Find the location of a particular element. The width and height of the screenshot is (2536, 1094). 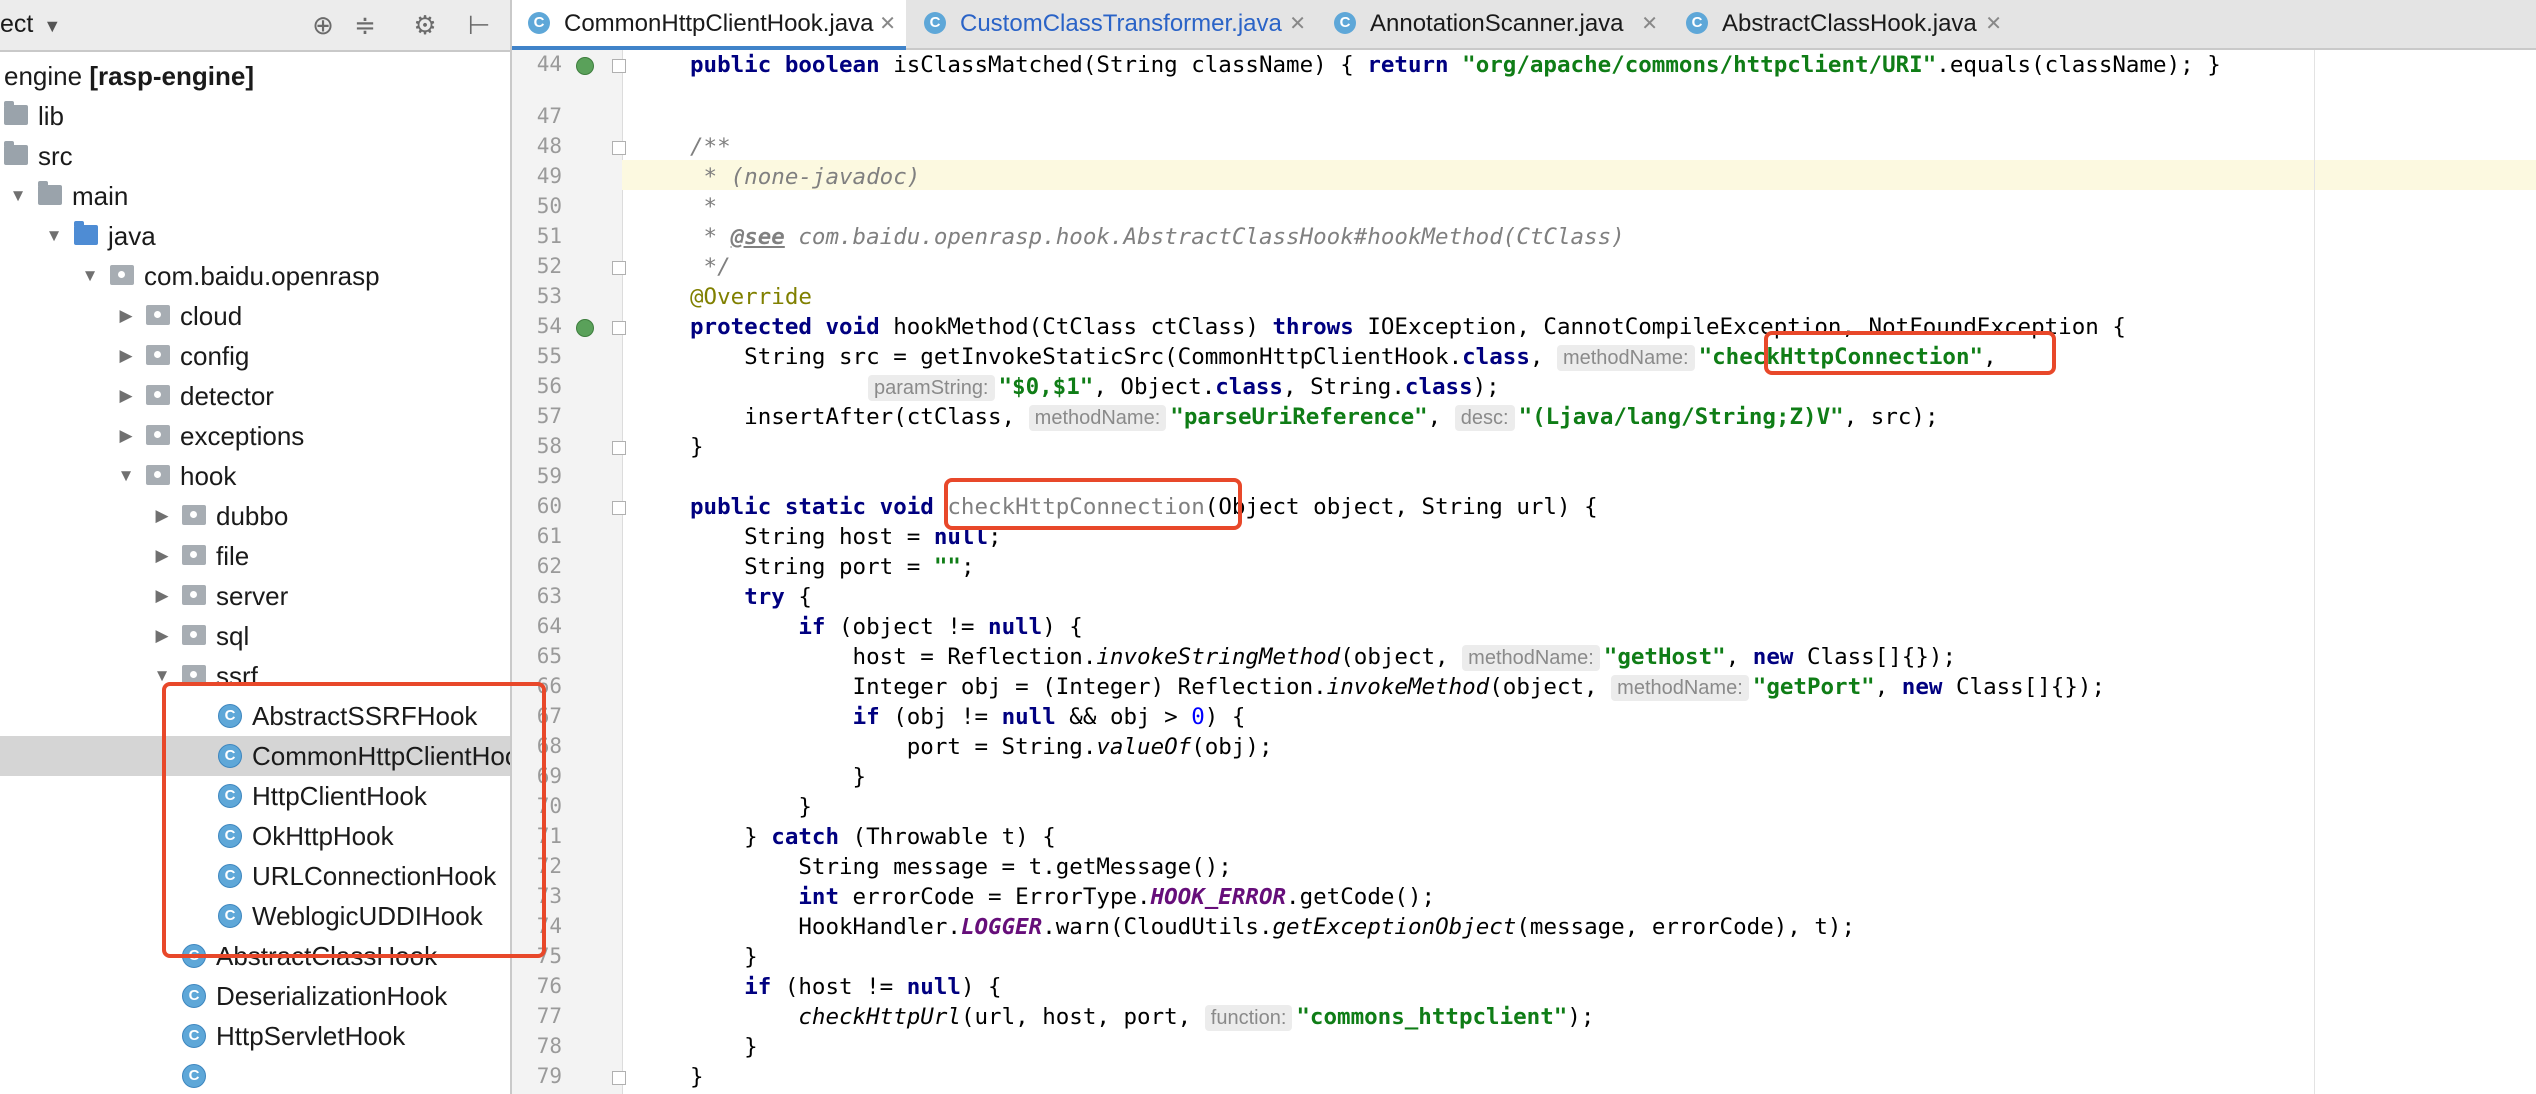

tab-abstractclasshook: C AbstractClassHook.java ✕ is located at coordinates (1841, 24).